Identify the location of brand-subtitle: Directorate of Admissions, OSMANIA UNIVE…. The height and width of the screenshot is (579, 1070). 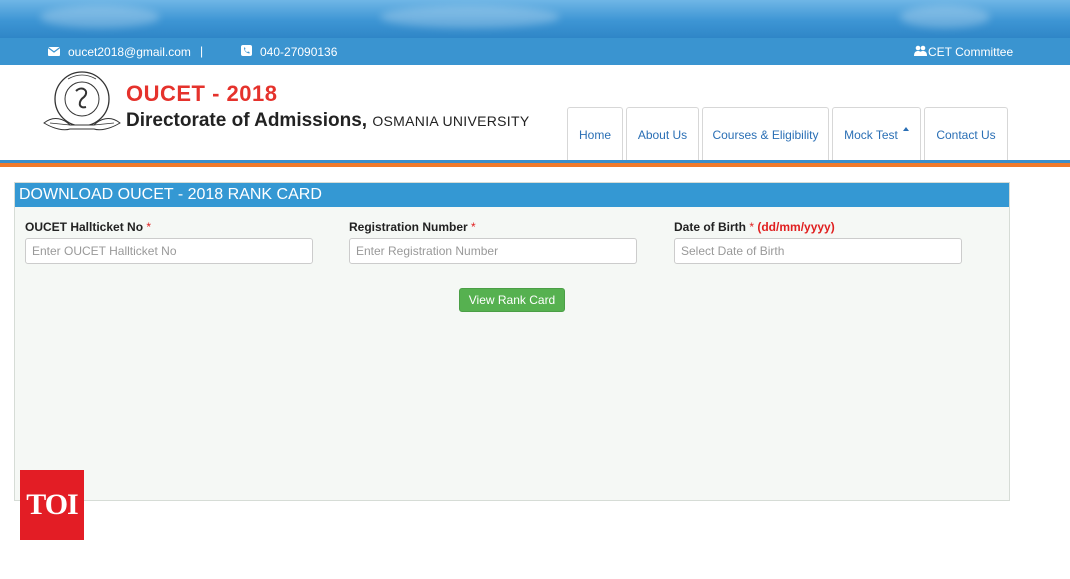
(327, 121).